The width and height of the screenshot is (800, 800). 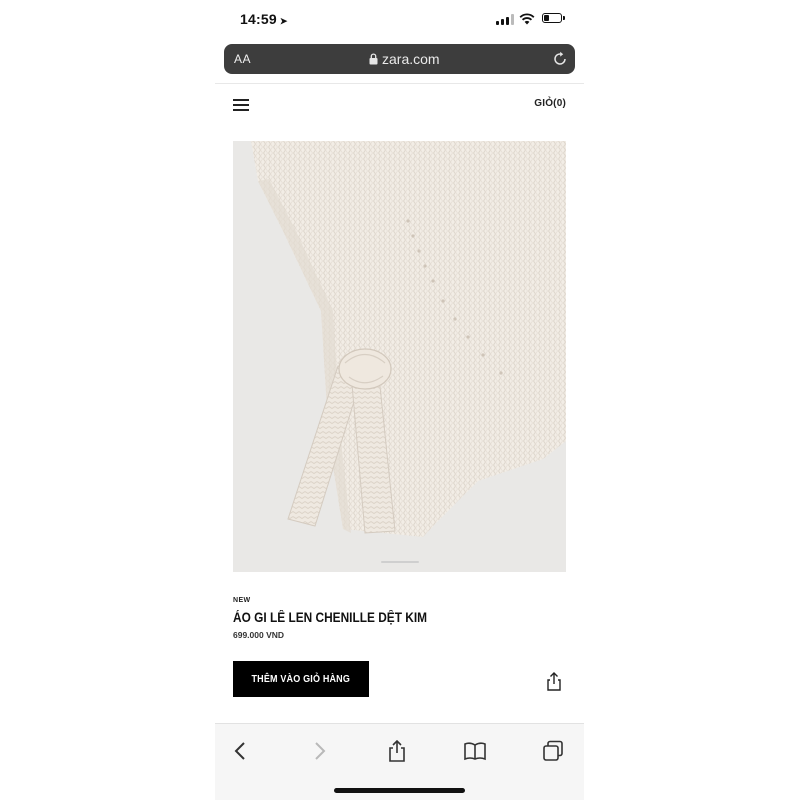 I want to click on browser-address-bar: AA zara.com, so click(x=399, y=59).